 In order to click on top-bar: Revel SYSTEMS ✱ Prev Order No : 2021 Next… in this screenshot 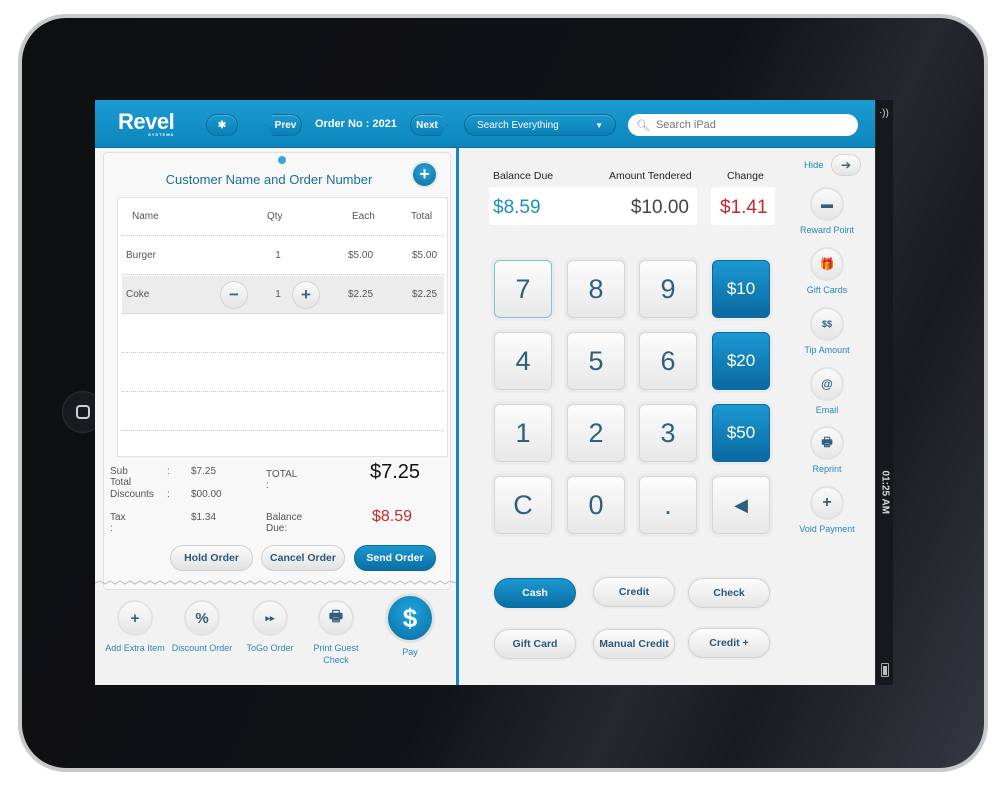, I will do `click(485, 124)`.